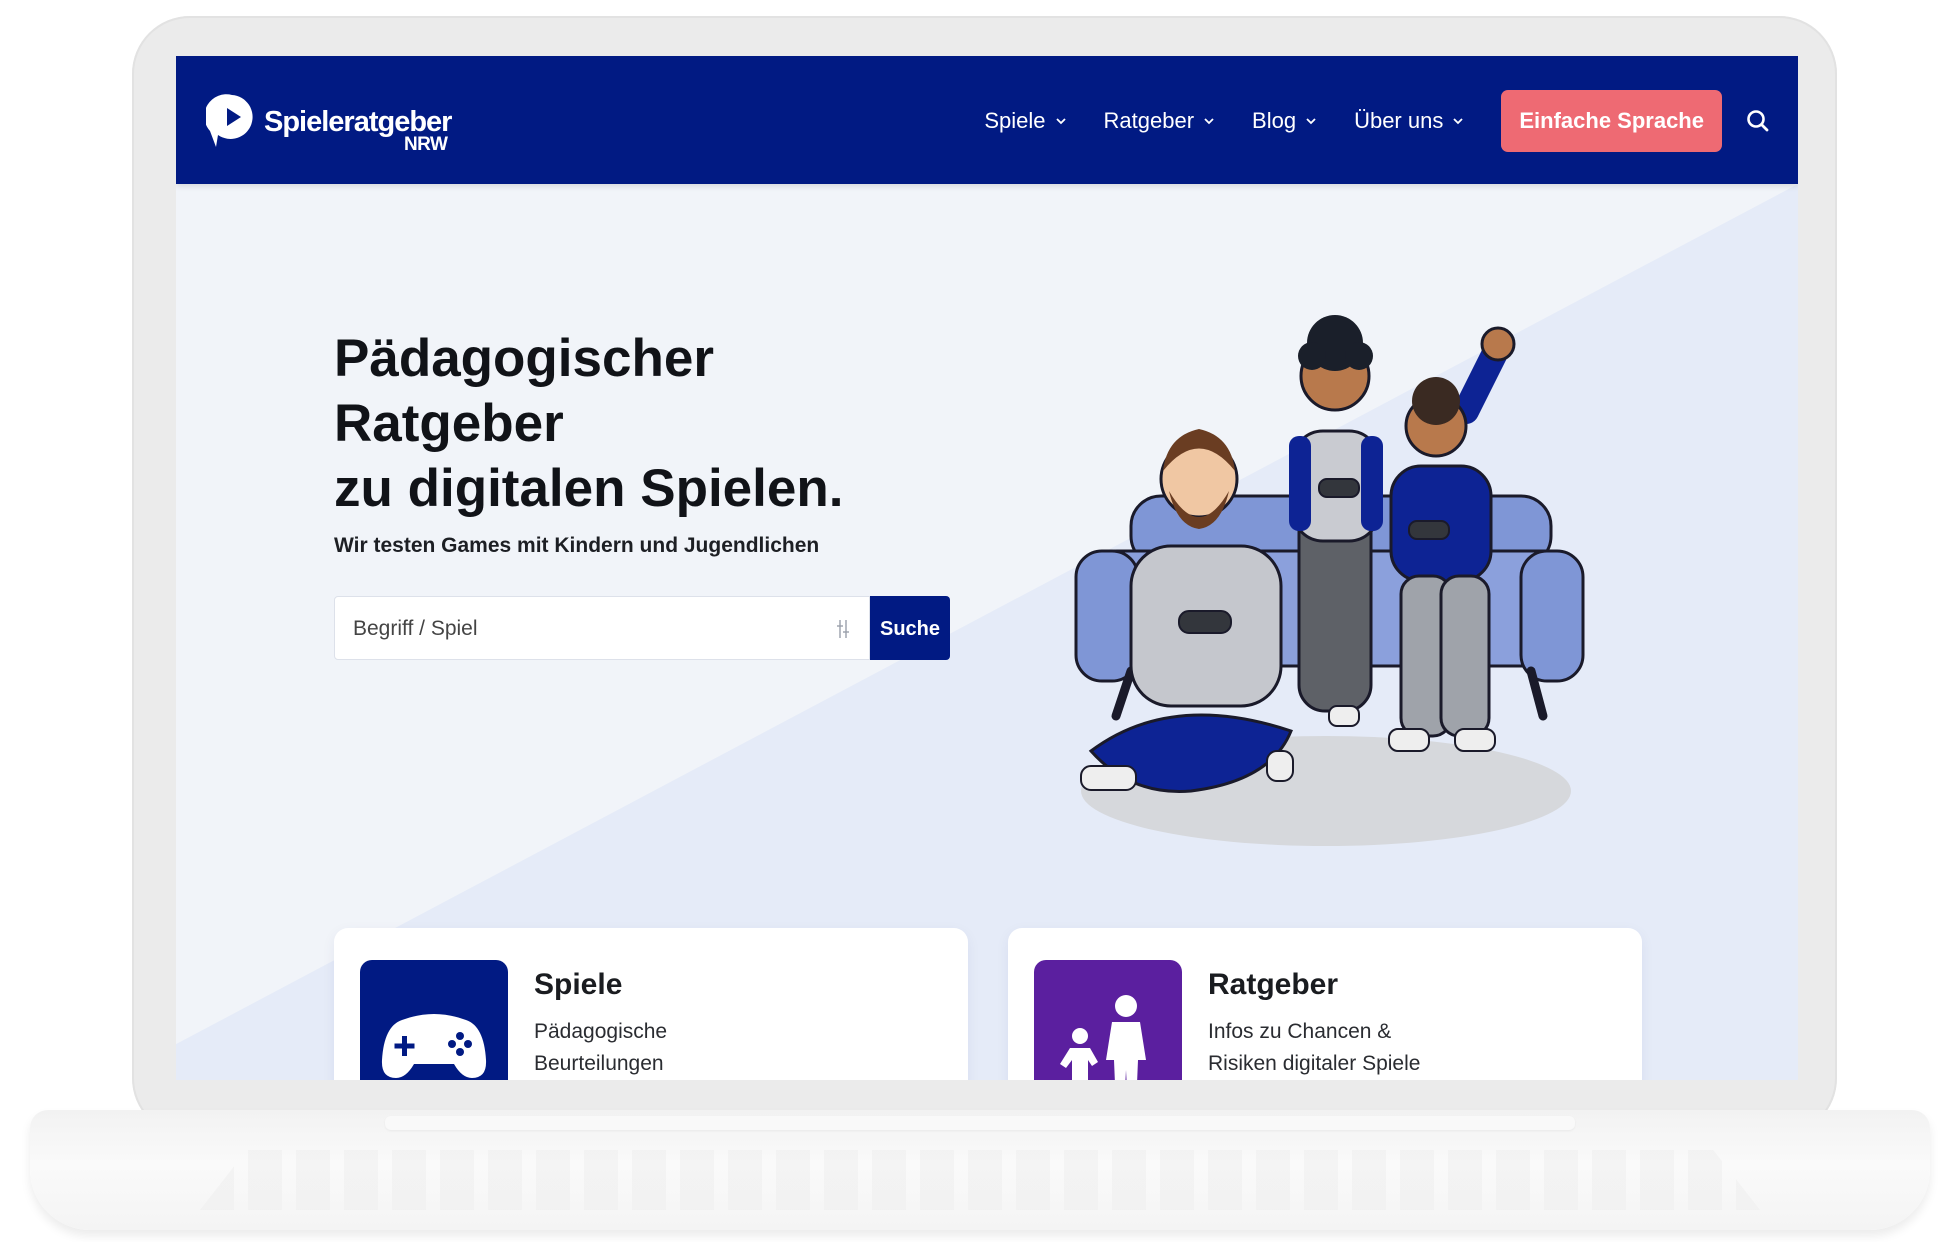 Image resolution: width=1954 pixels, height=1242 pixels. I want to click on family-gaming-illustration, so click(1329, 580).